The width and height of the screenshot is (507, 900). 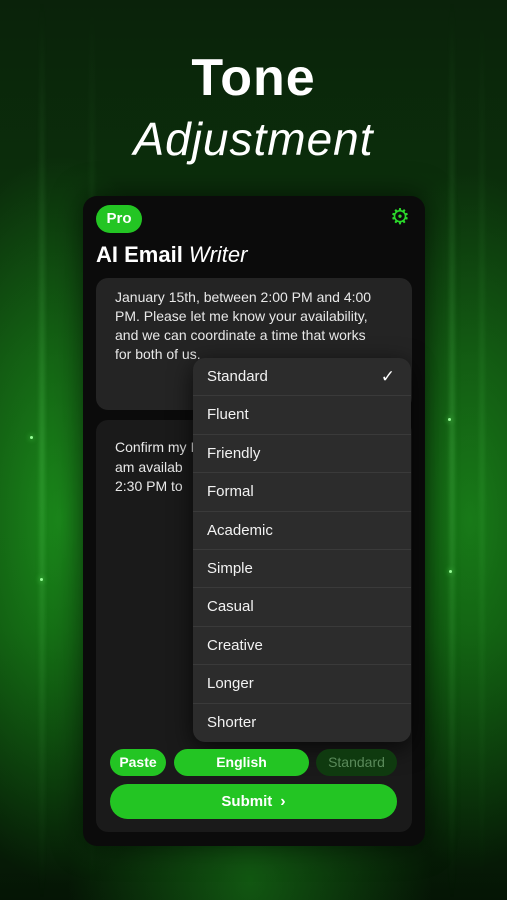 I want to click on tone-option-fluent: Fluent, so click(x=302, y=415).